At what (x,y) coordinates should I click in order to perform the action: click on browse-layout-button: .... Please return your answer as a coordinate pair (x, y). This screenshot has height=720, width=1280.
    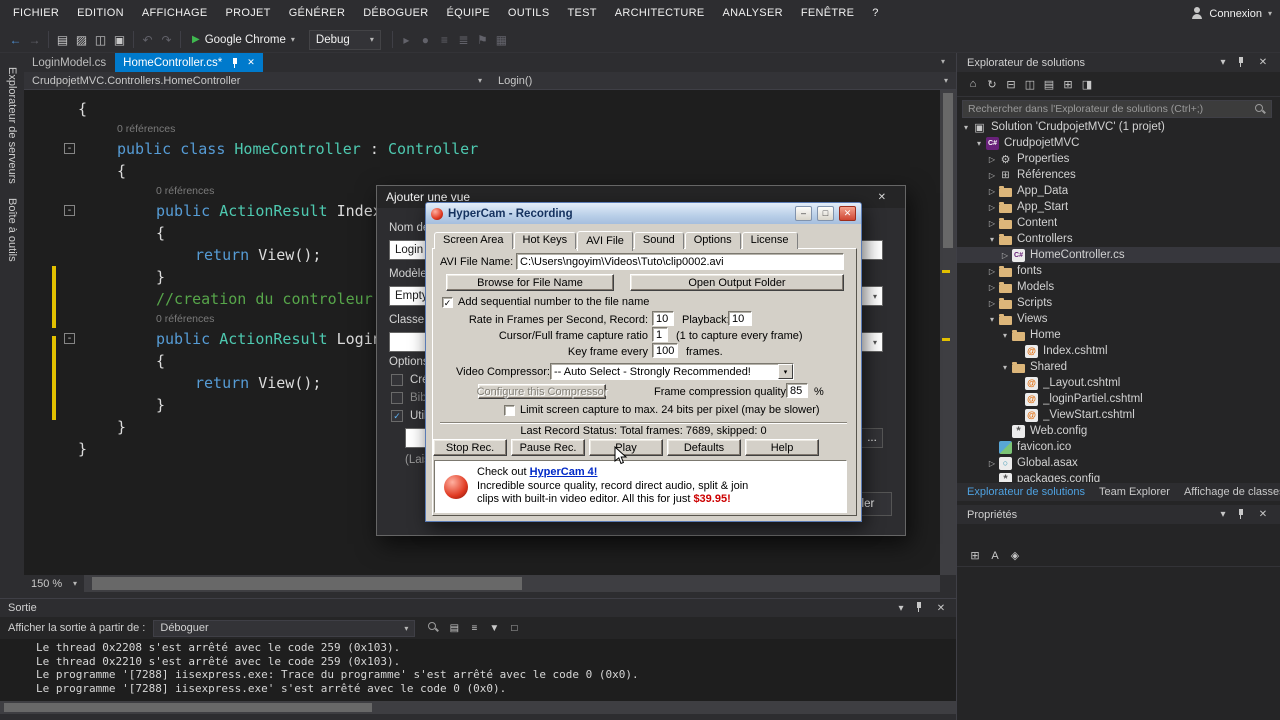
    Looking at the image, I should click on (872, 438).